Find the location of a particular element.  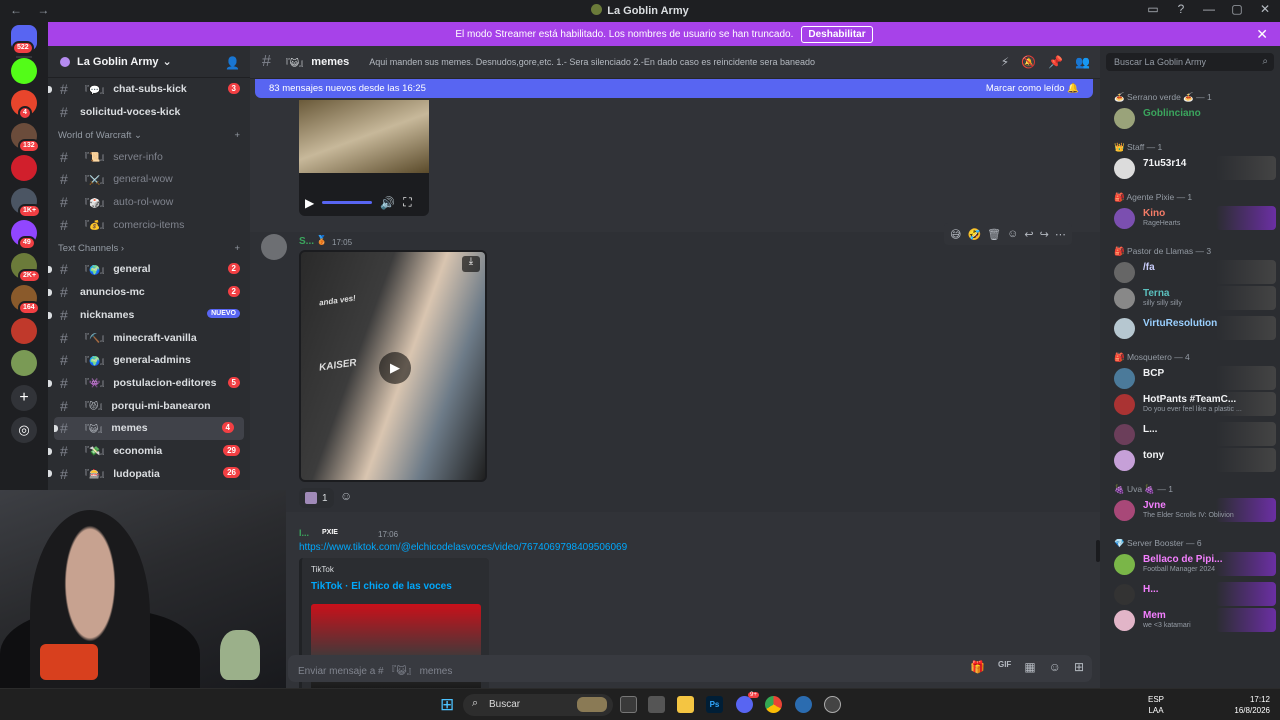

guild-header: La Goblin Army ⌄ 👤 is located at coordinates (149, 62).